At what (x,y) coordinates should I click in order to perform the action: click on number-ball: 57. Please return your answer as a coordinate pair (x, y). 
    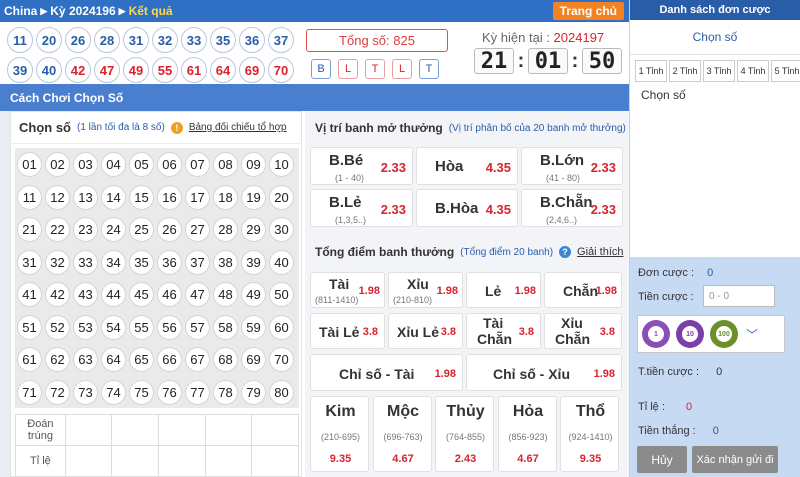
    Looking at the image, I should click on (197, 327).